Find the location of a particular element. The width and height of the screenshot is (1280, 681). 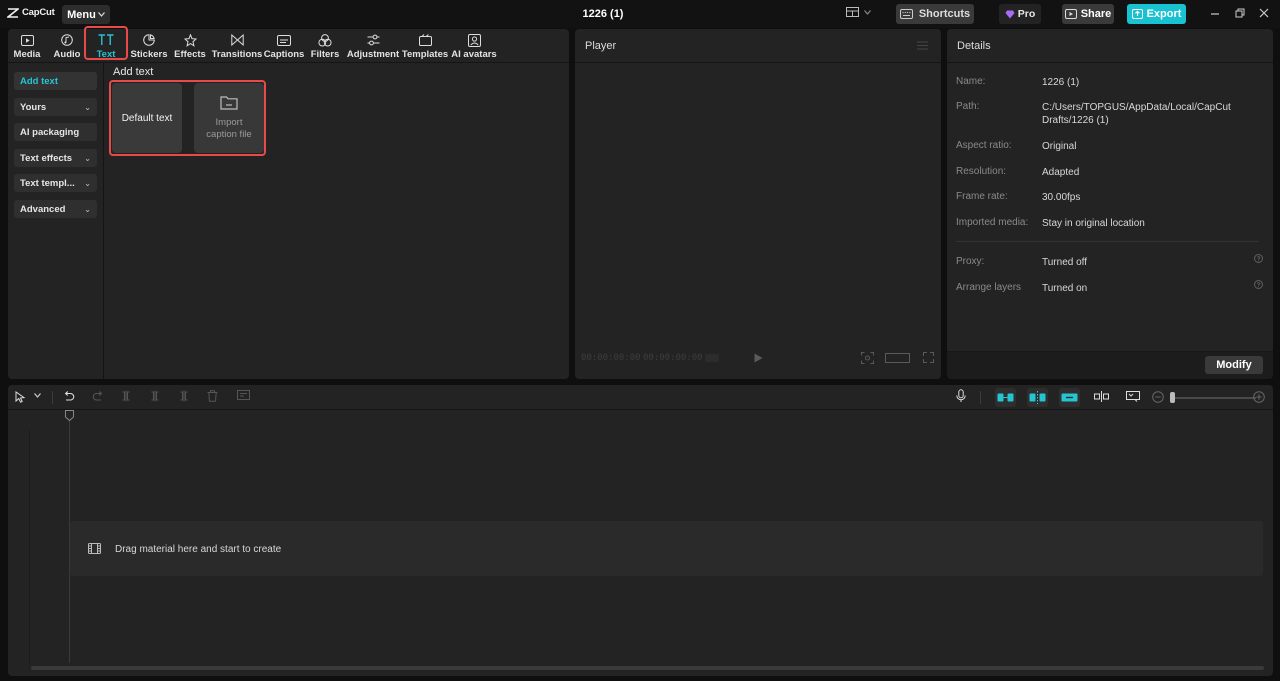

sidebar-item-ai-packaging: AI packaging is located at coordinates (55, 132).